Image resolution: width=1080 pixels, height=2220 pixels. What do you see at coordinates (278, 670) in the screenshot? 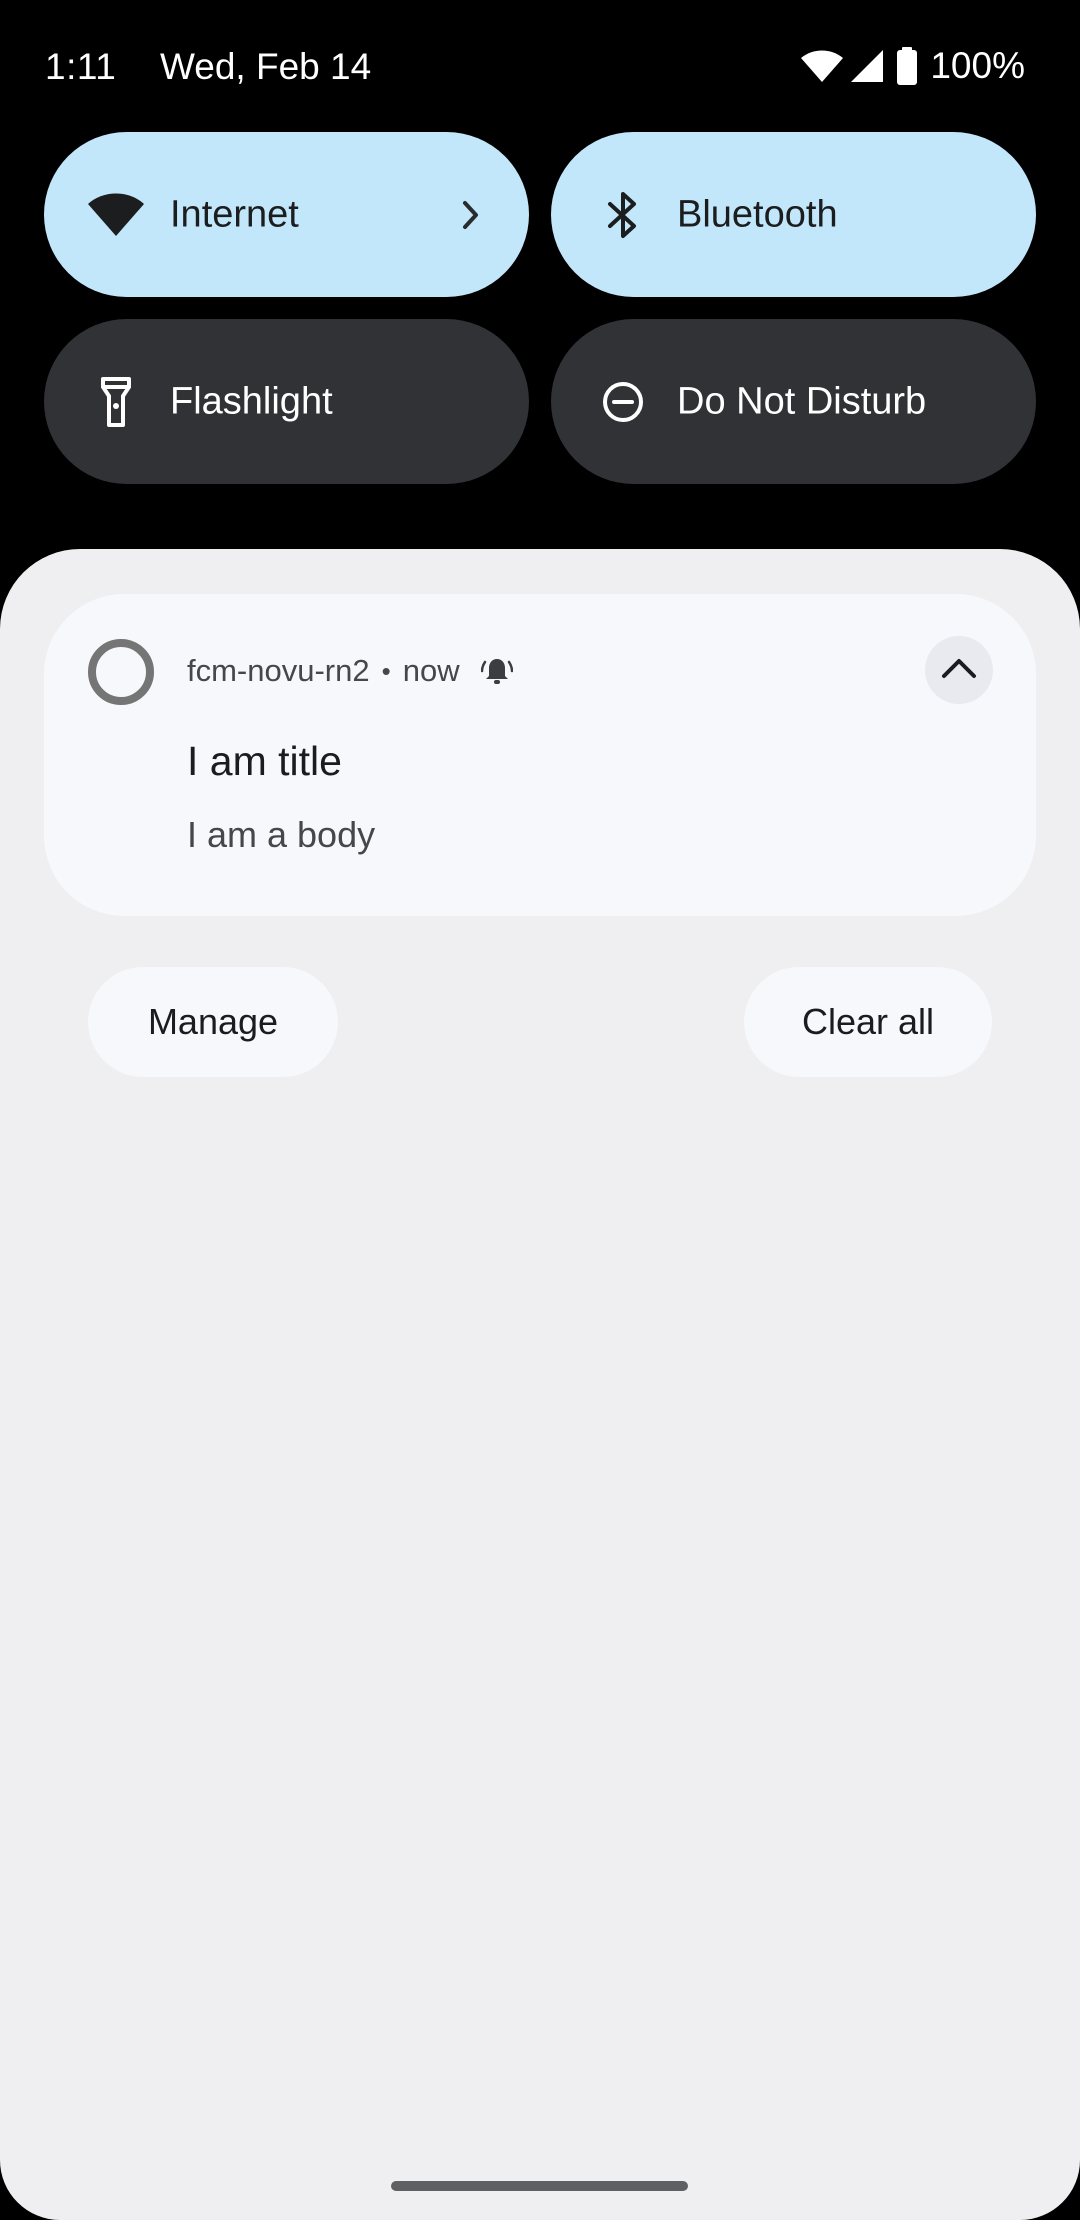
I see `notification-app-name: fcm-novu-rn2` at bounding box center [278, 670].